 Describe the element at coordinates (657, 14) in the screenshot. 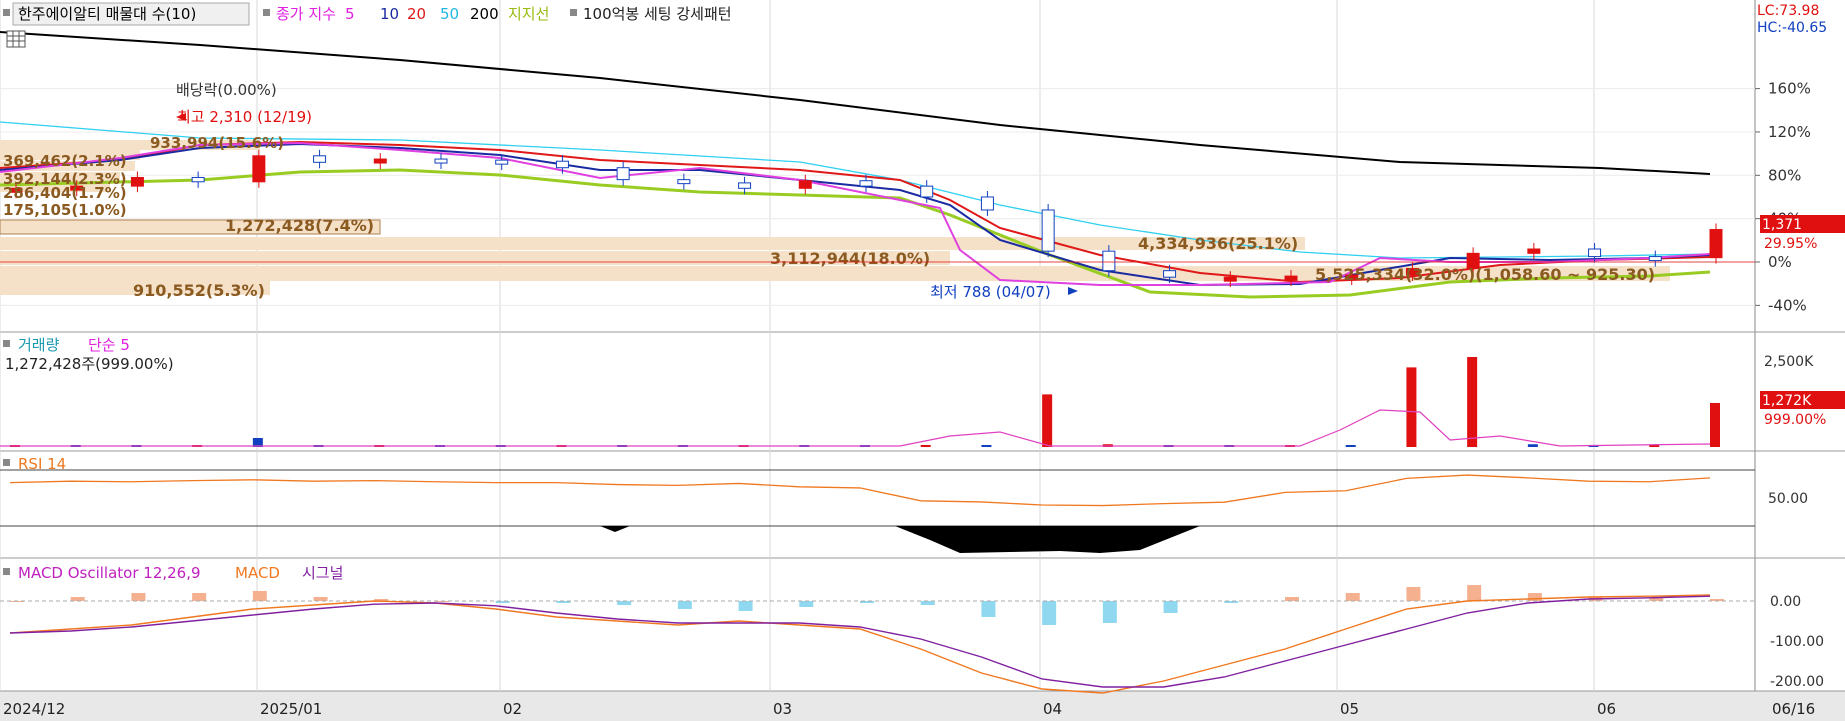

I see `pattern-label: 100억봉 세팅 강세패턴` at that location.